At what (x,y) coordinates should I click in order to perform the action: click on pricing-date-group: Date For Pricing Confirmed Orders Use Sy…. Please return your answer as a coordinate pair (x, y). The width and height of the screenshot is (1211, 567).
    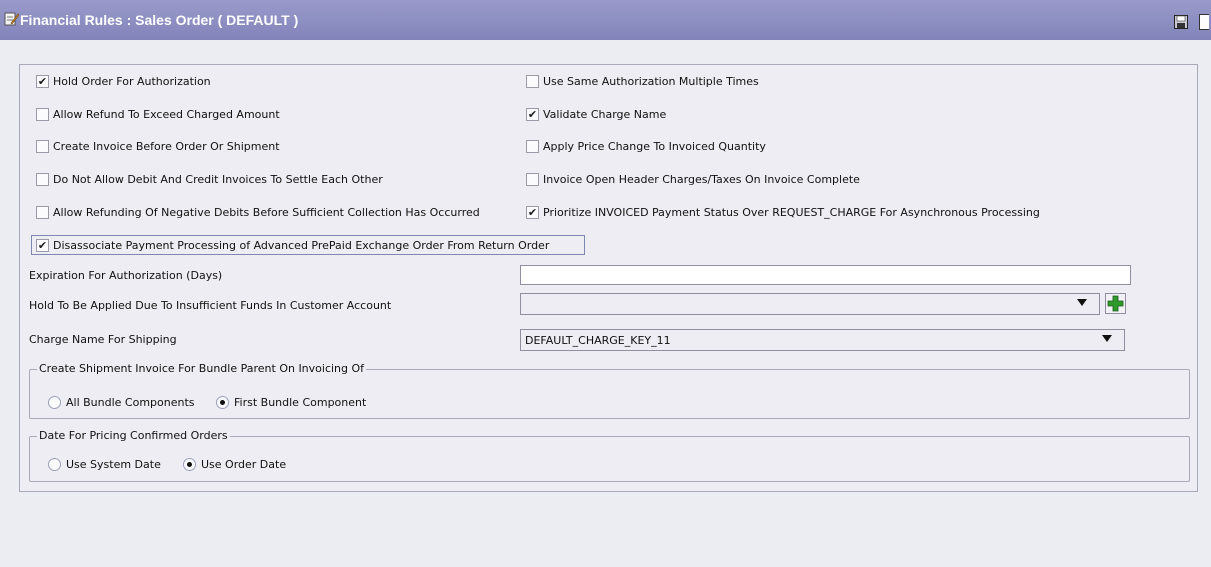
    Looking at the image, I should click on (609, 455).